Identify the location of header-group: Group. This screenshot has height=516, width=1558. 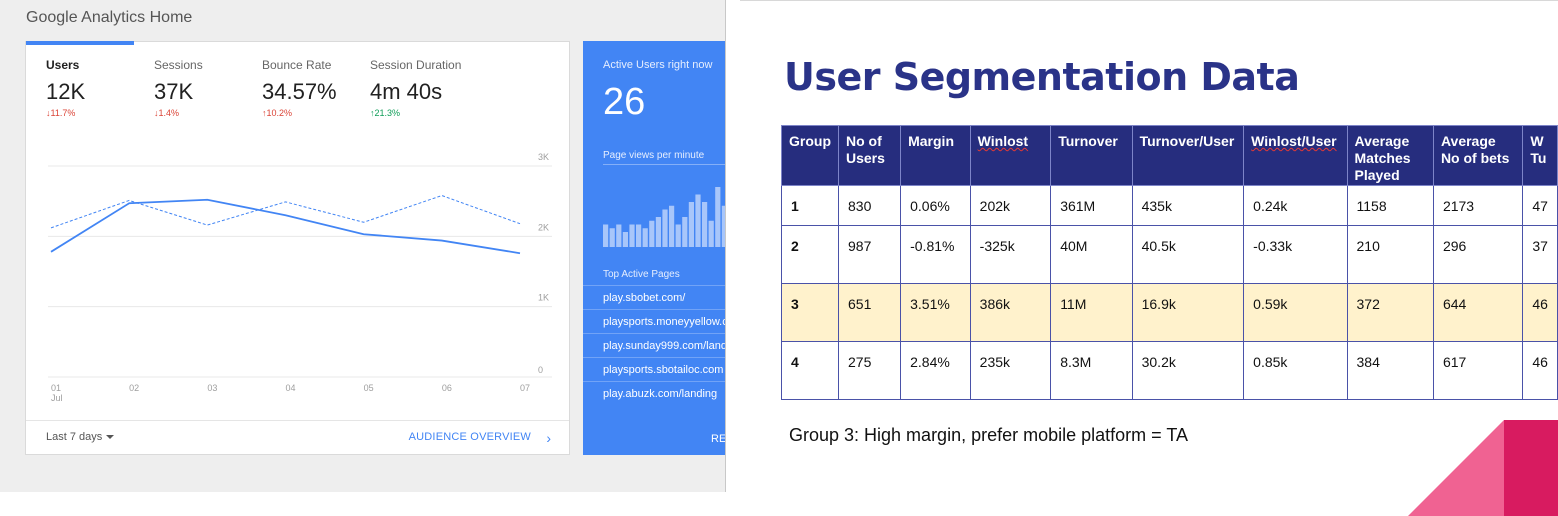
(810, 155).